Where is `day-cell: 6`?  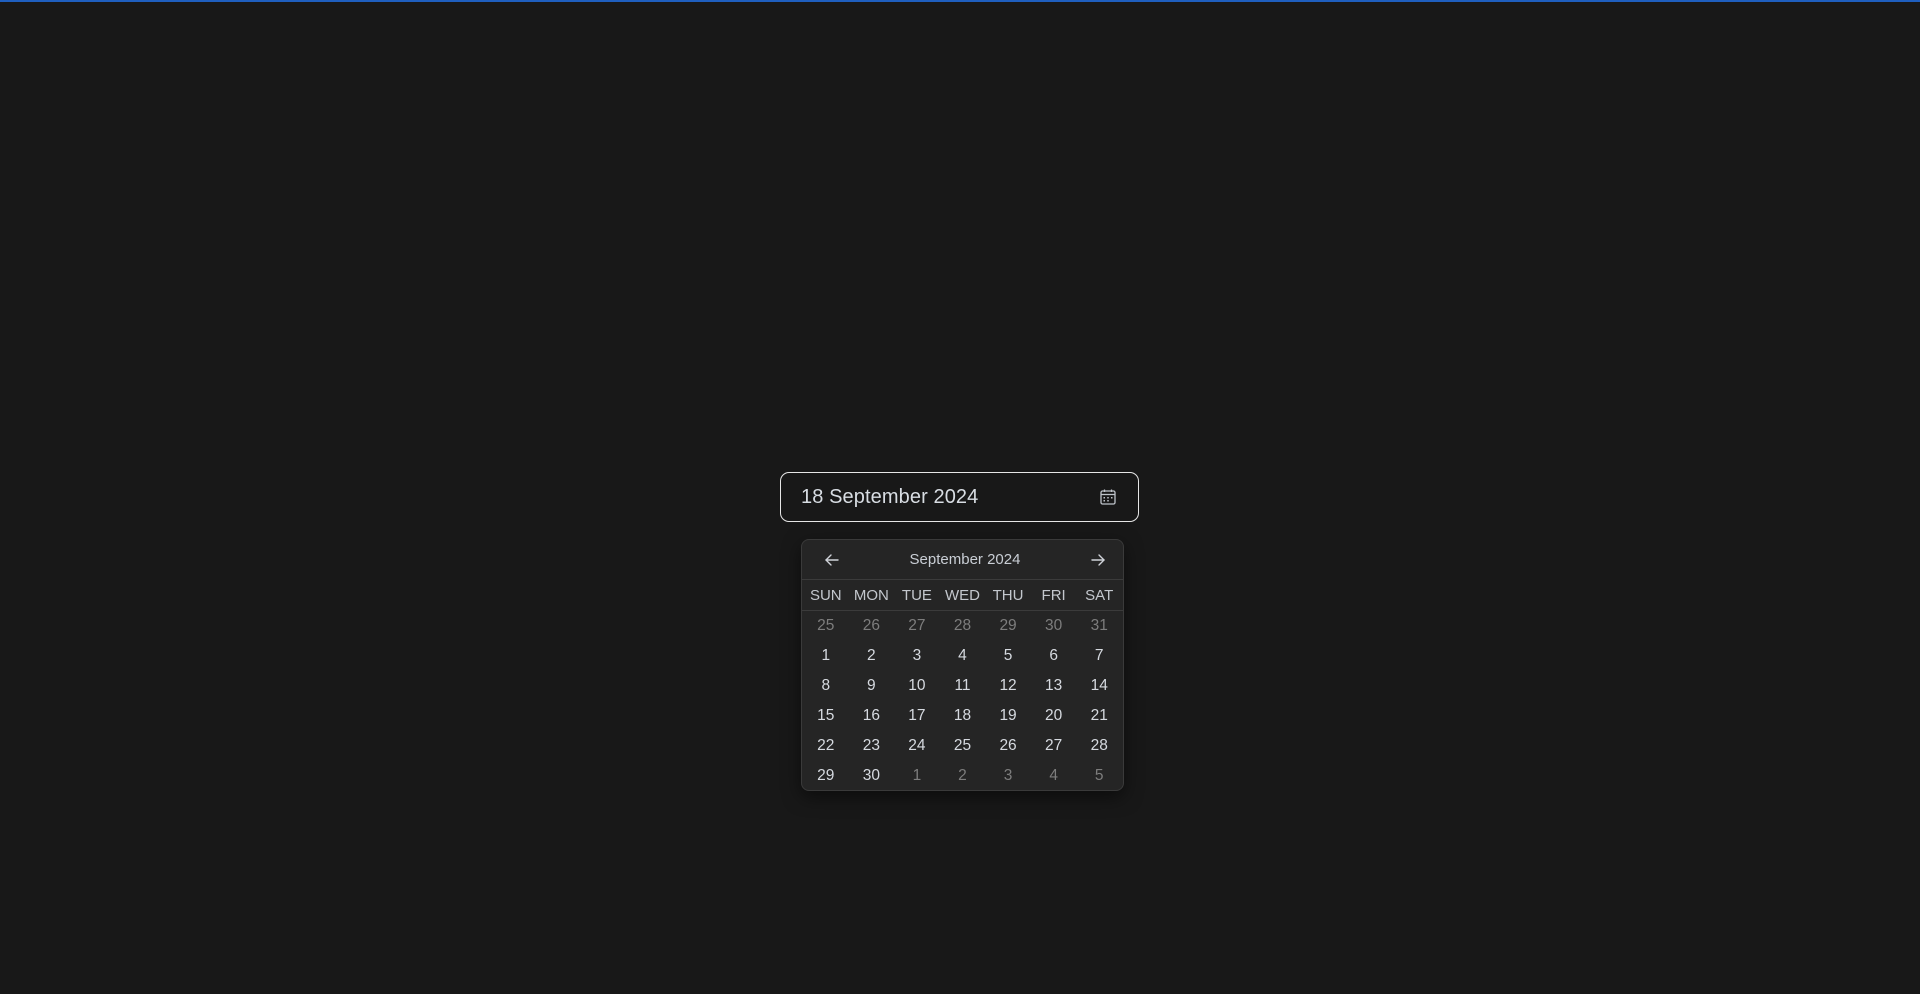 day-cell: 6 is located at coordinates (1054, 656).